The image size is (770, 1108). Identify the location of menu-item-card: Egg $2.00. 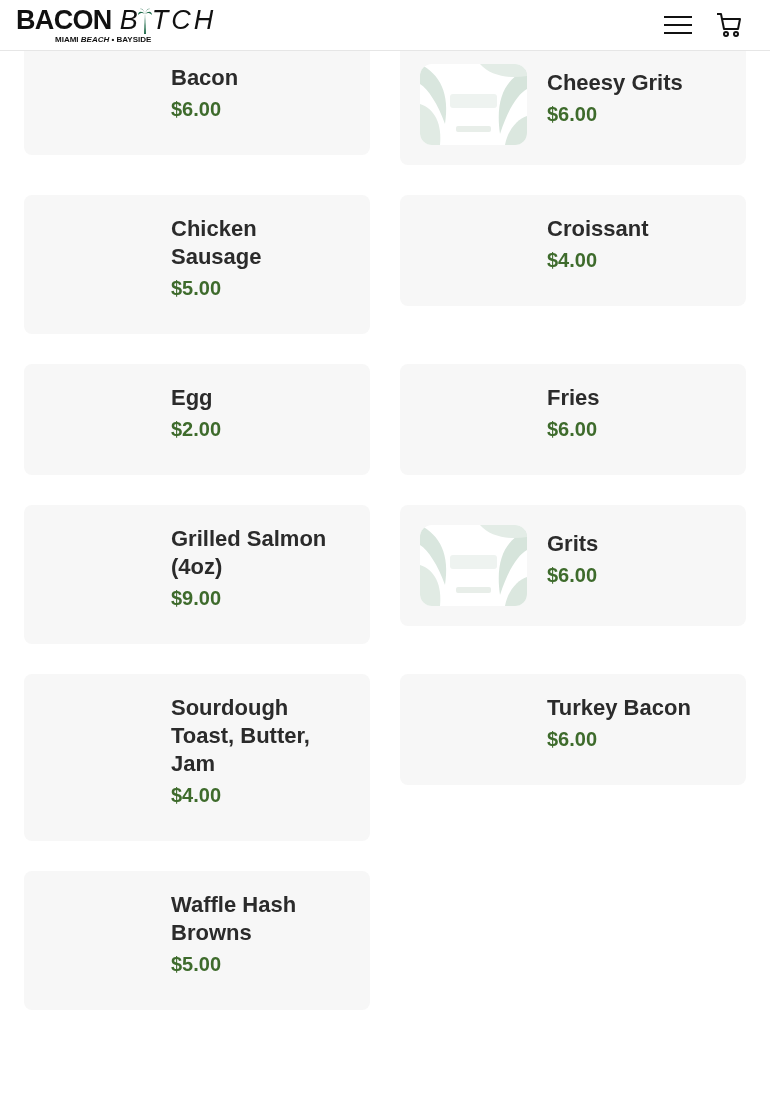
(197, 419).